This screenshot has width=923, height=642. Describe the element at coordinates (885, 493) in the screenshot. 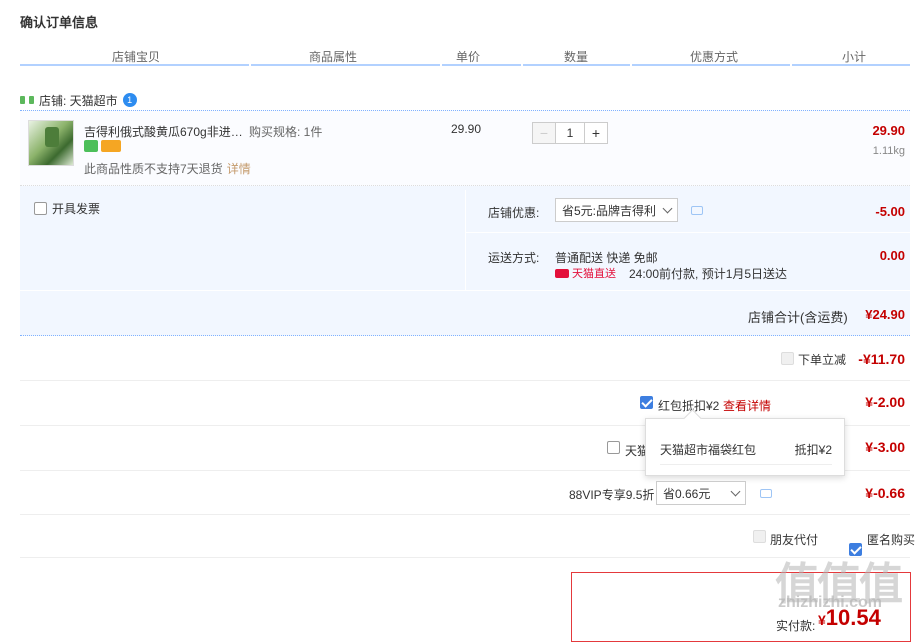

I see `vip-amount: ¥-0.66` at that location.